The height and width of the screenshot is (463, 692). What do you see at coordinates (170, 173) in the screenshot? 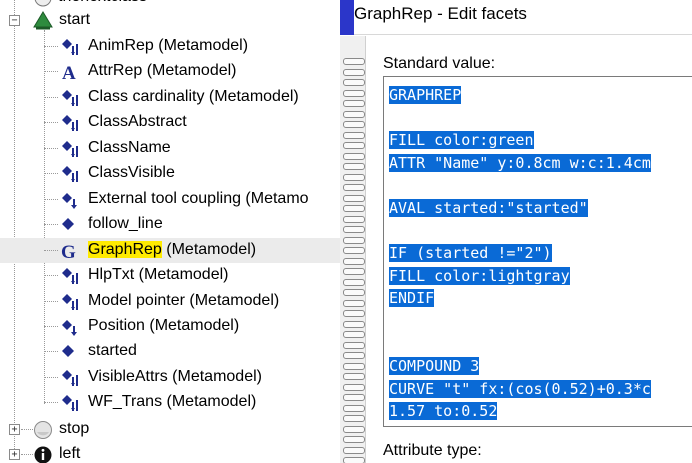
I see `tree-item: ClassVisible` at bounding box center [170, 173].